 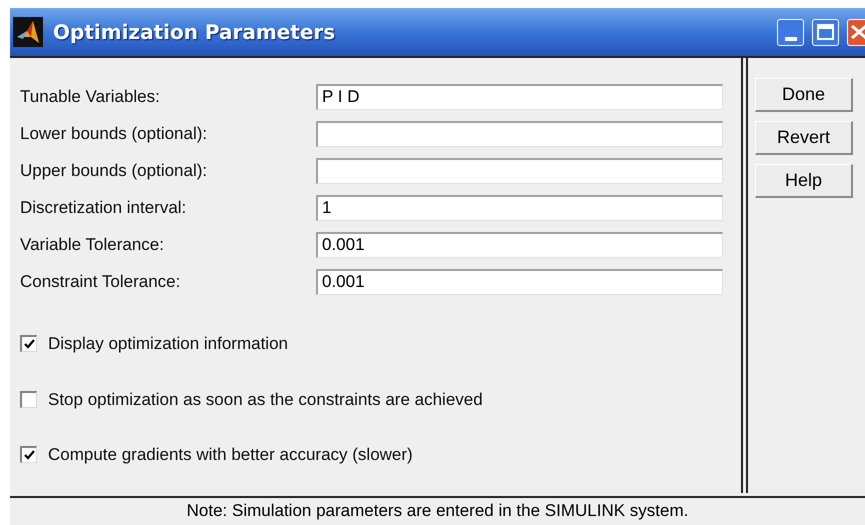 What do you see at coordinates (790, 32) in the screenshot?
I see `minimize-button` at bounding box center [790, 32].